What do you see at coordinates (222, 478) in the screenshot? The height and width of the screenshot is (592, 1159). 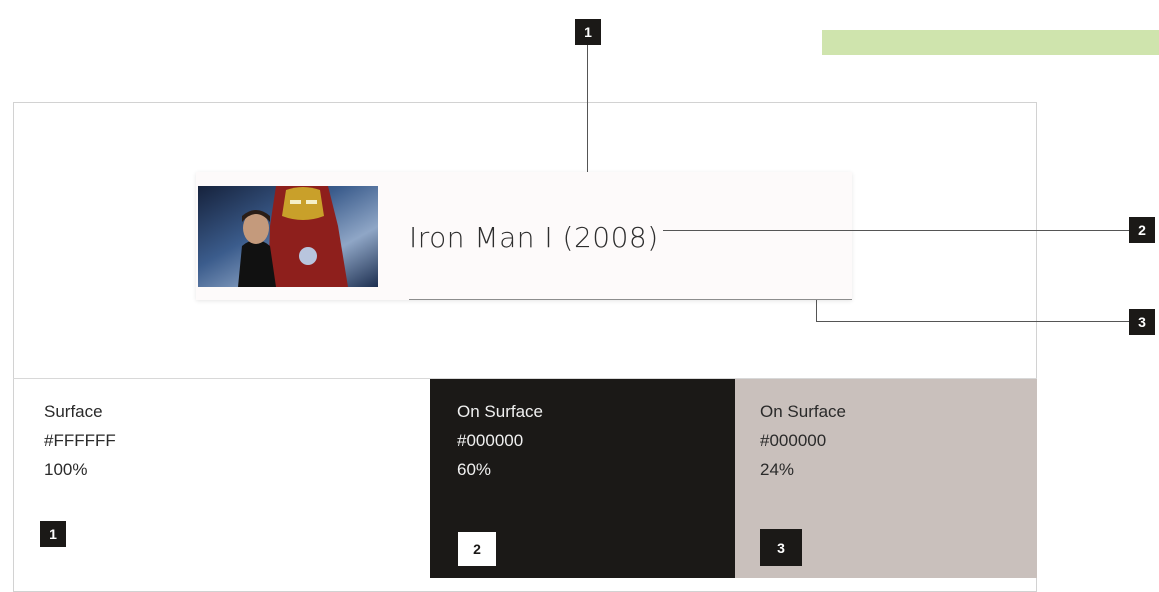 I see `swatch-surface: Surface #FFFFFF 100%` at bounding box center [222, 478].